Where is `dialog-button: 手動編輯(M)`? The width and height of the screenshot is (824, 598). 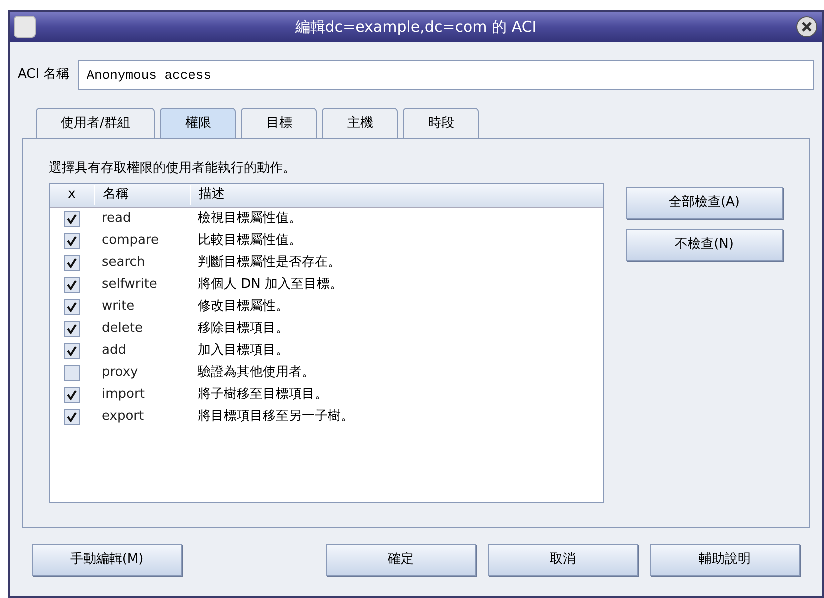
dialog-button: 手動編輯(M) is located at coordinates (107, 560).